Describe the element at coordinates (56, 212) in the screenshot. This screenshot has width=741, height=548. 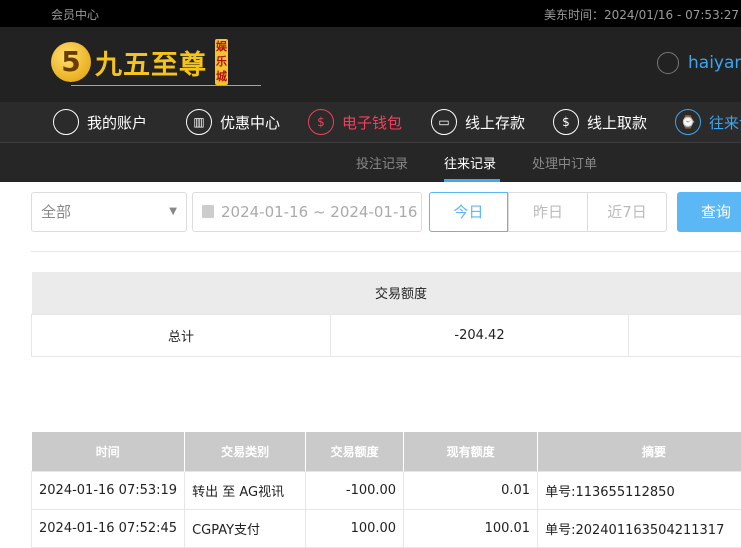
I see `type-select-value: 全部` at that location.